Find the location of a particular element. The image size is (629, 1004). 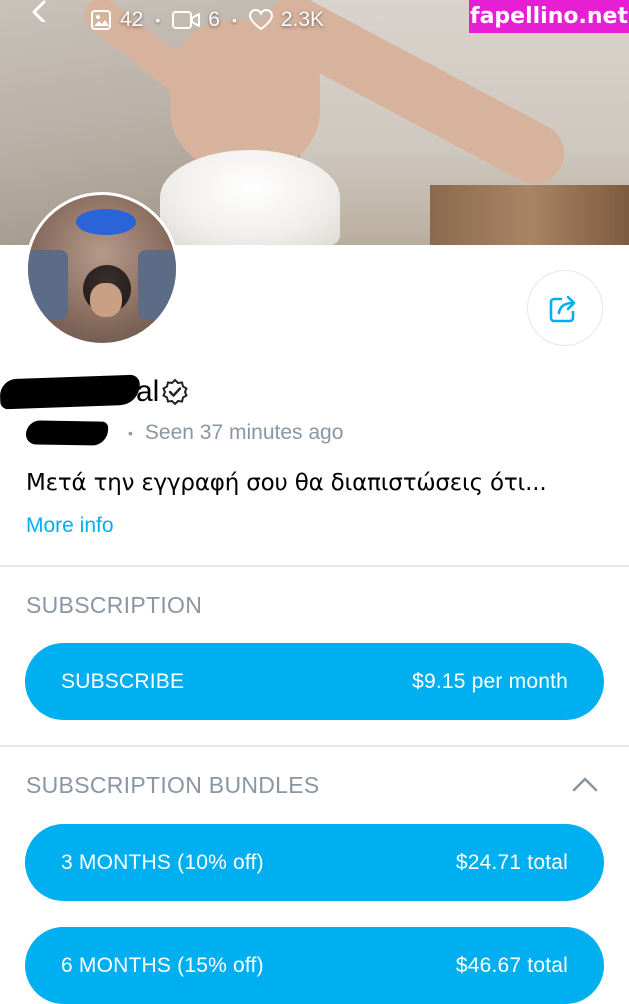

share-button is located at coordinates (565, 308).